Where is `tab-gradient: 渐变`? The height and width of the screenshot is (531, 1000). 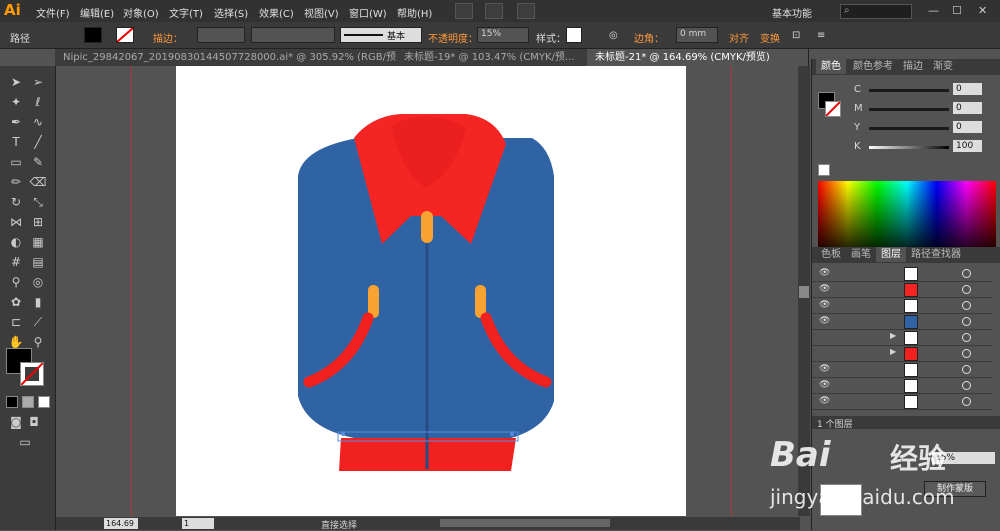 tab-gradient: 渐变 is located at coordinates (943, 66).